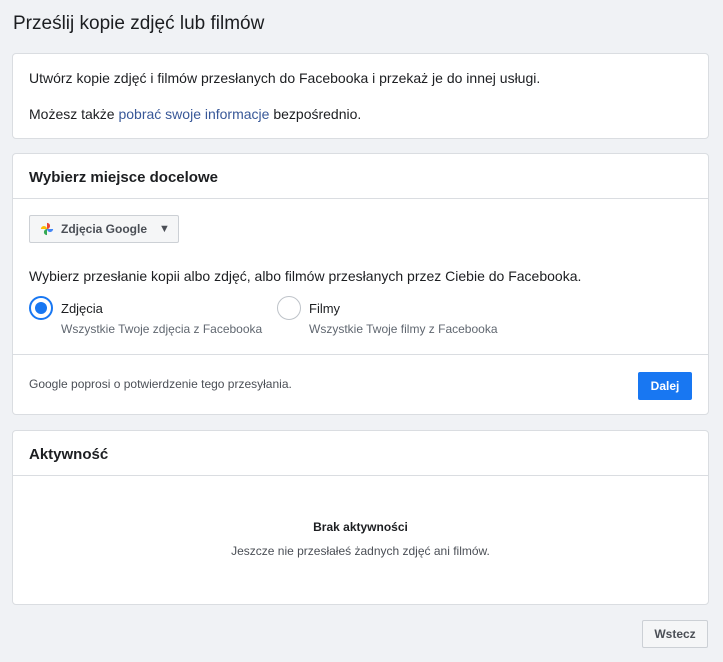  I want to click on caret-down-icon: ▼, so click(164, 229).